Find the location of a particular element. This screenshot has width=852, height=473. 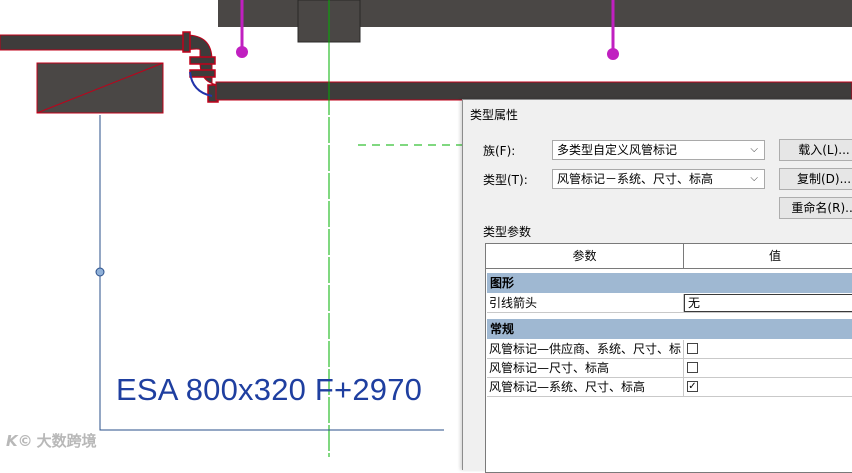

param-row: 风管标记—供应商、系统、尺寸、标 is located at coordinates (669, 349).